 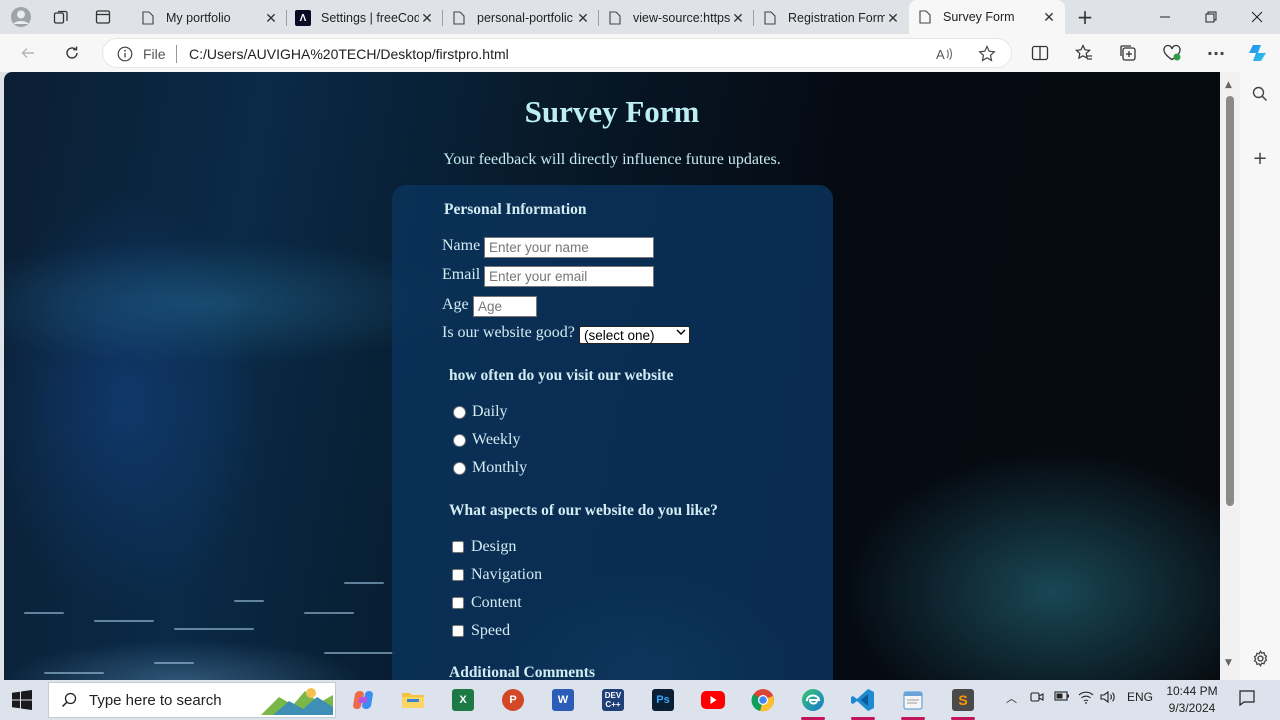 I want to click on tab-title: Survey Form, so click(x=979, y=17).